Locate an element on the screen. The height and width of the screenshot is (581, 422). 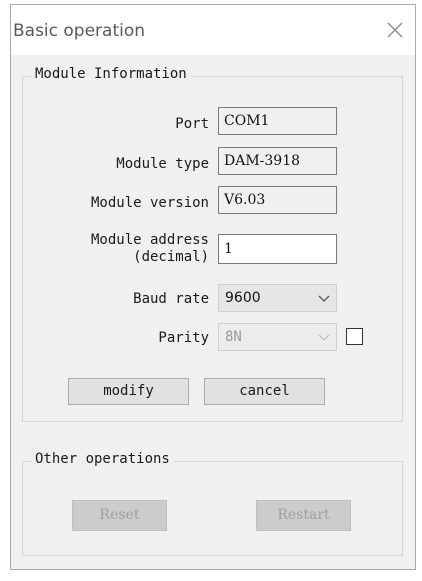
module-address-label-line1: Module address is located at coordinates (149, 240).